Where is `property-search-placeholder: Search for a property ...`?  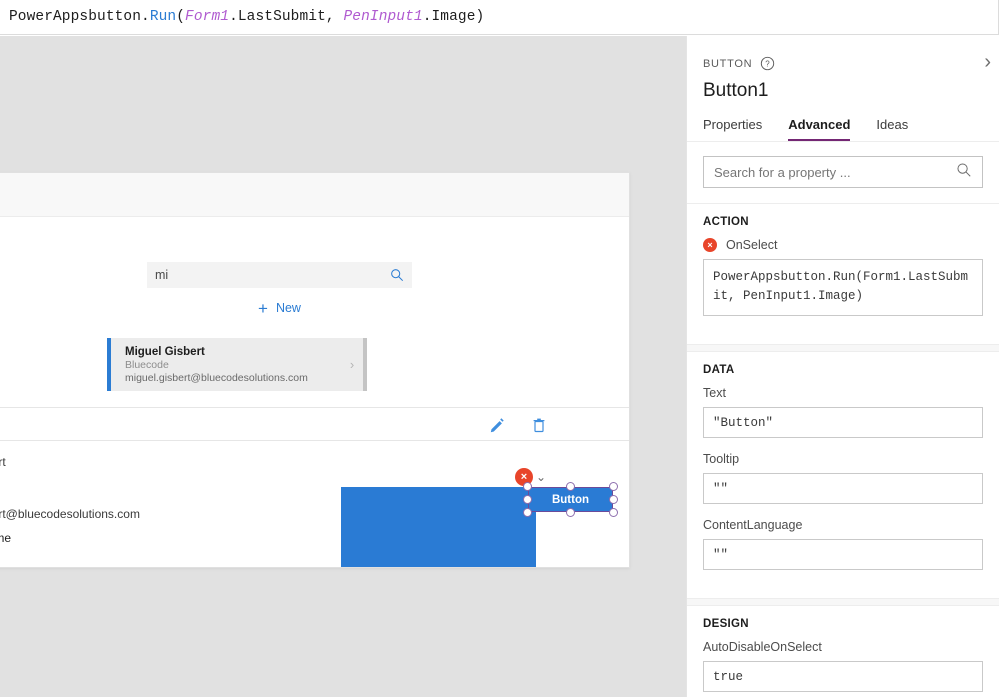 property-search-placeholder: Search for a property ... is located at coordinates (782, 172).